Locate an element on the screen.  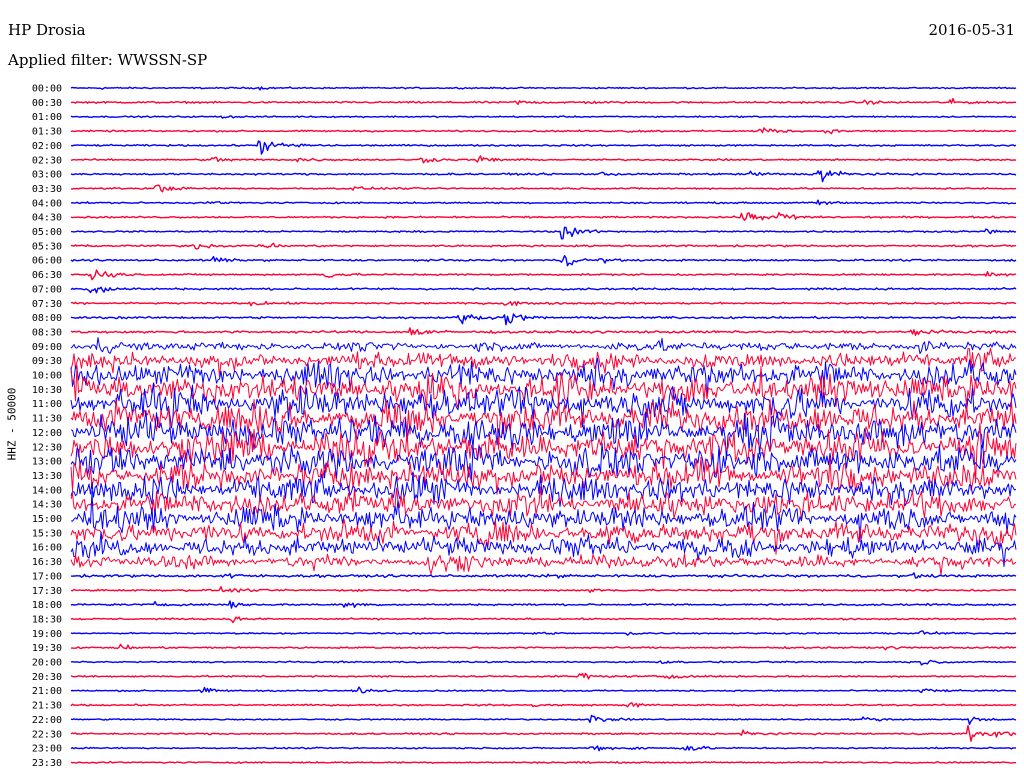
row-tick-label: 20:00 is located at coordinates (47, 663).